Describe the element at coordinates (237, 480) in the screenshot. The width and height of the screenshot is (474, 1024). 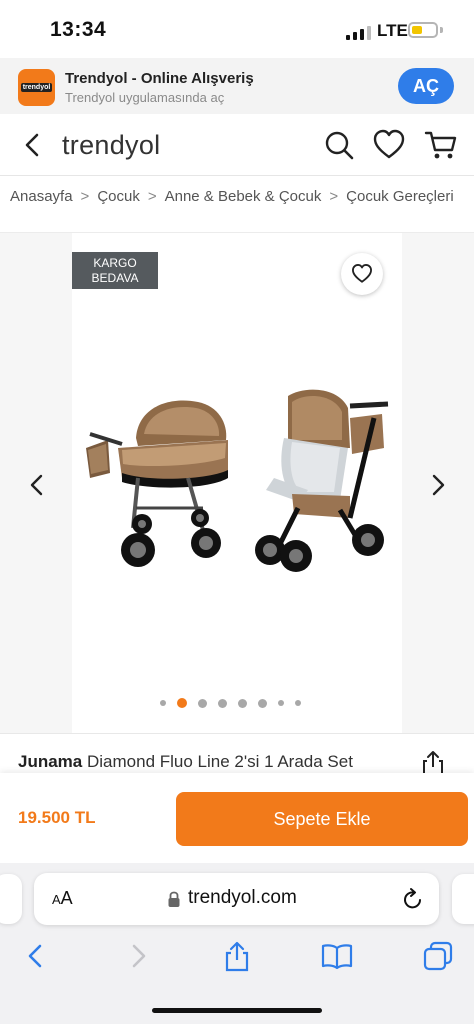
I see `stroller-image` at that location.